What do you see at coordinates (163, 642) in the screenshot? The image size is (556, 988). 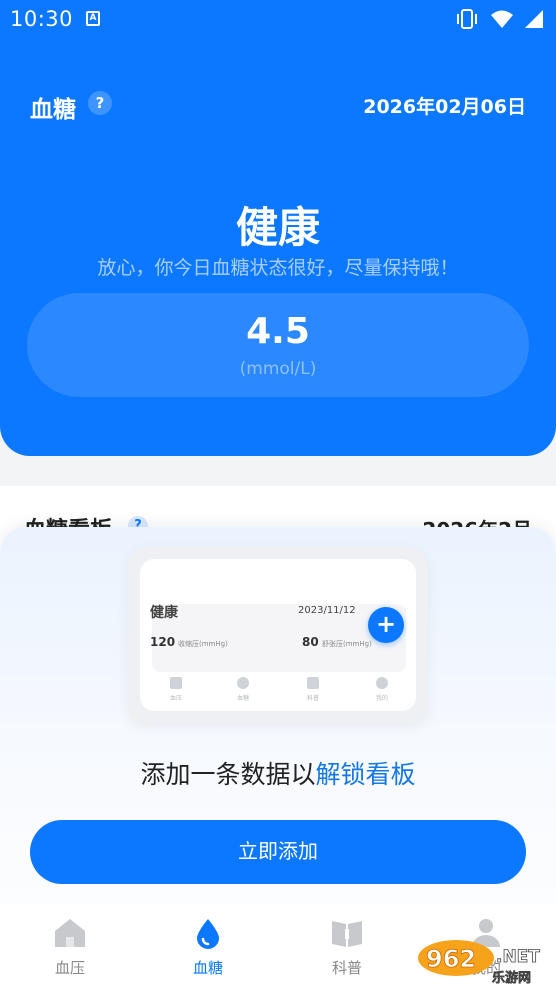 I see `preview-systolic-value: 120` at bounding box center [163, 642].